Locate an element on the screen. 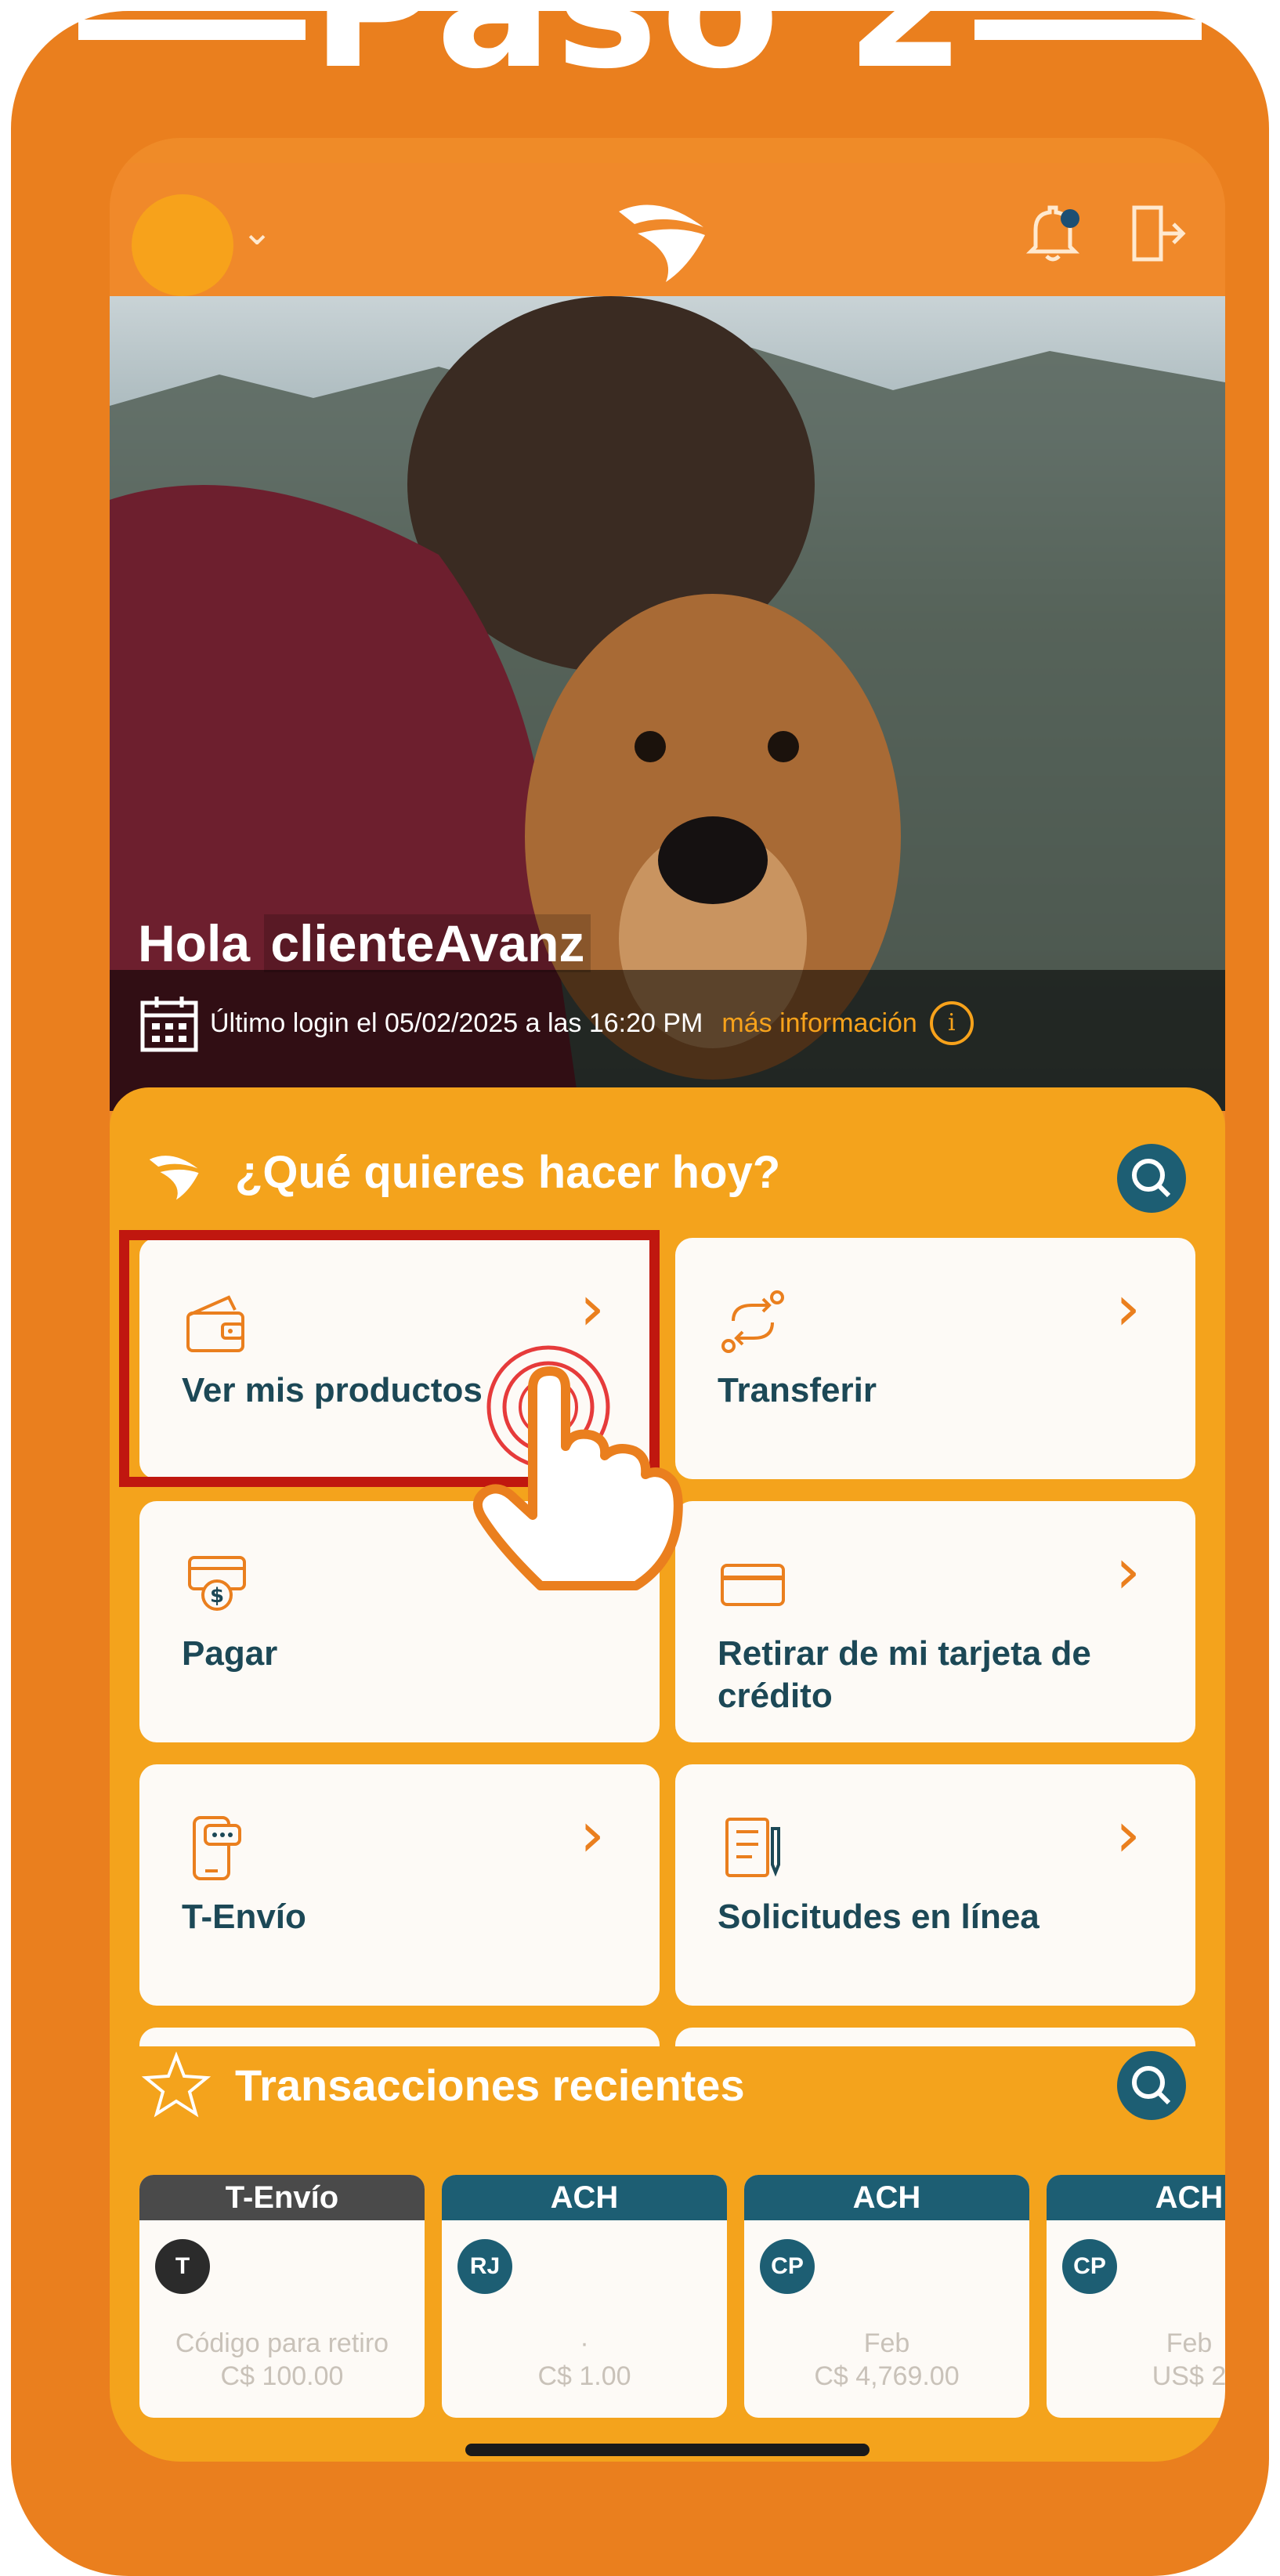  tap-hand-icon is located at coordinates (578, 1467).